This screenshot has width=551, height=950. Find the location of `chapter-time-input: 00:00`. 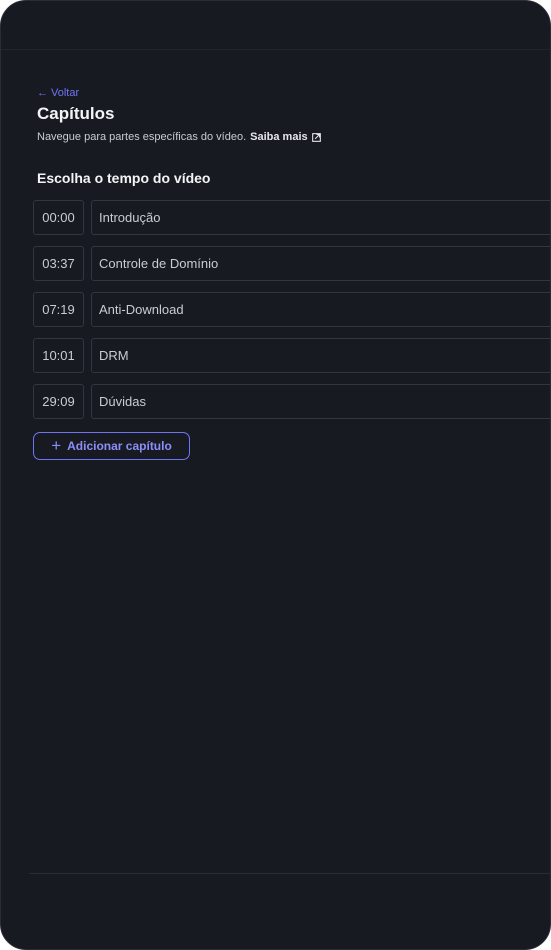

chapter-time-input: 00:00 is located at coordinates (58, 217).